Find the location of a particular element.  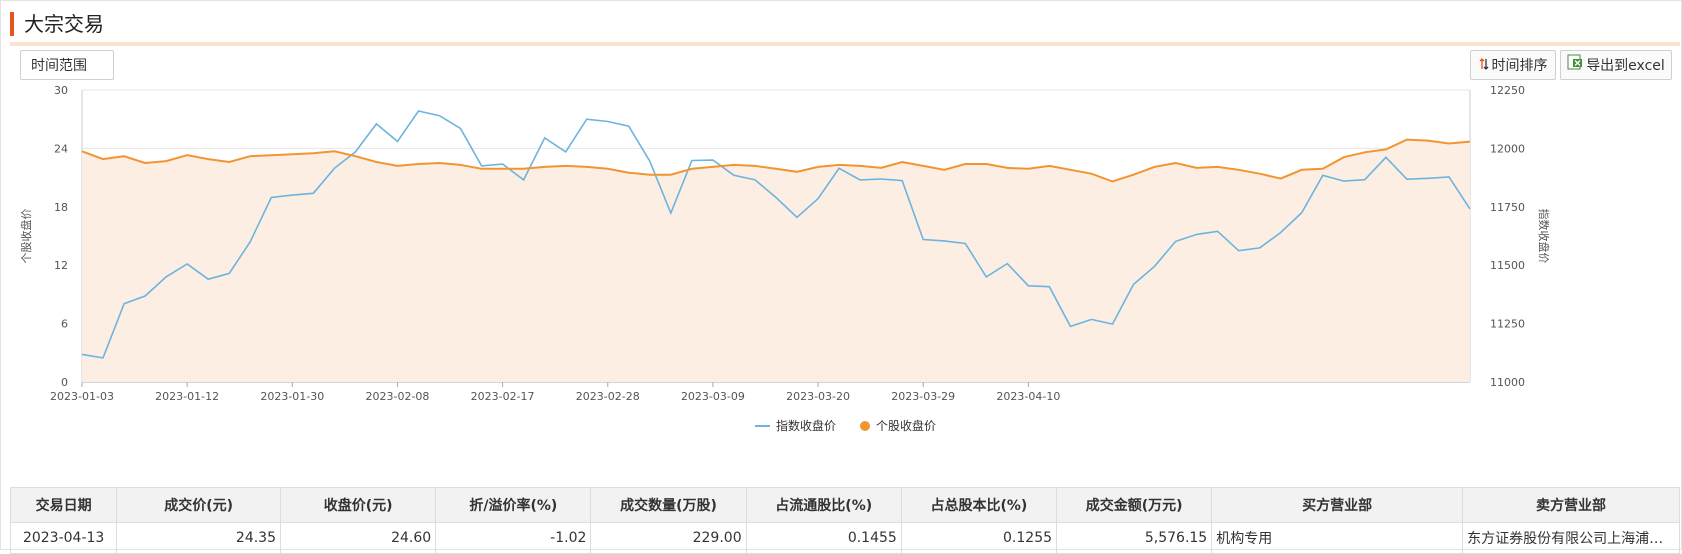

header-buyer-branch: 买方营业部 is located at coordinates (1337, 505).